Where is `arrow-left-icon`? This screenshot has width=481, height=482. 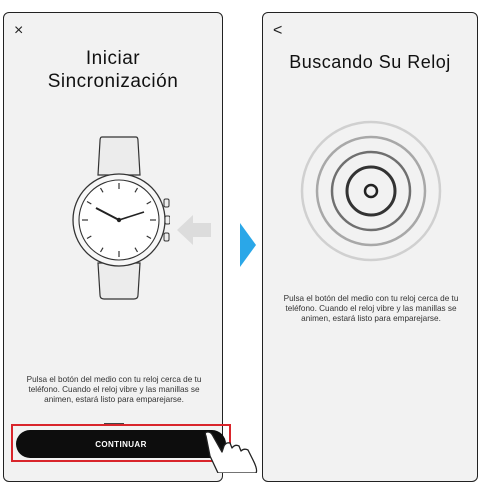 arrow-left-icon is located at coordinates (194, 230).